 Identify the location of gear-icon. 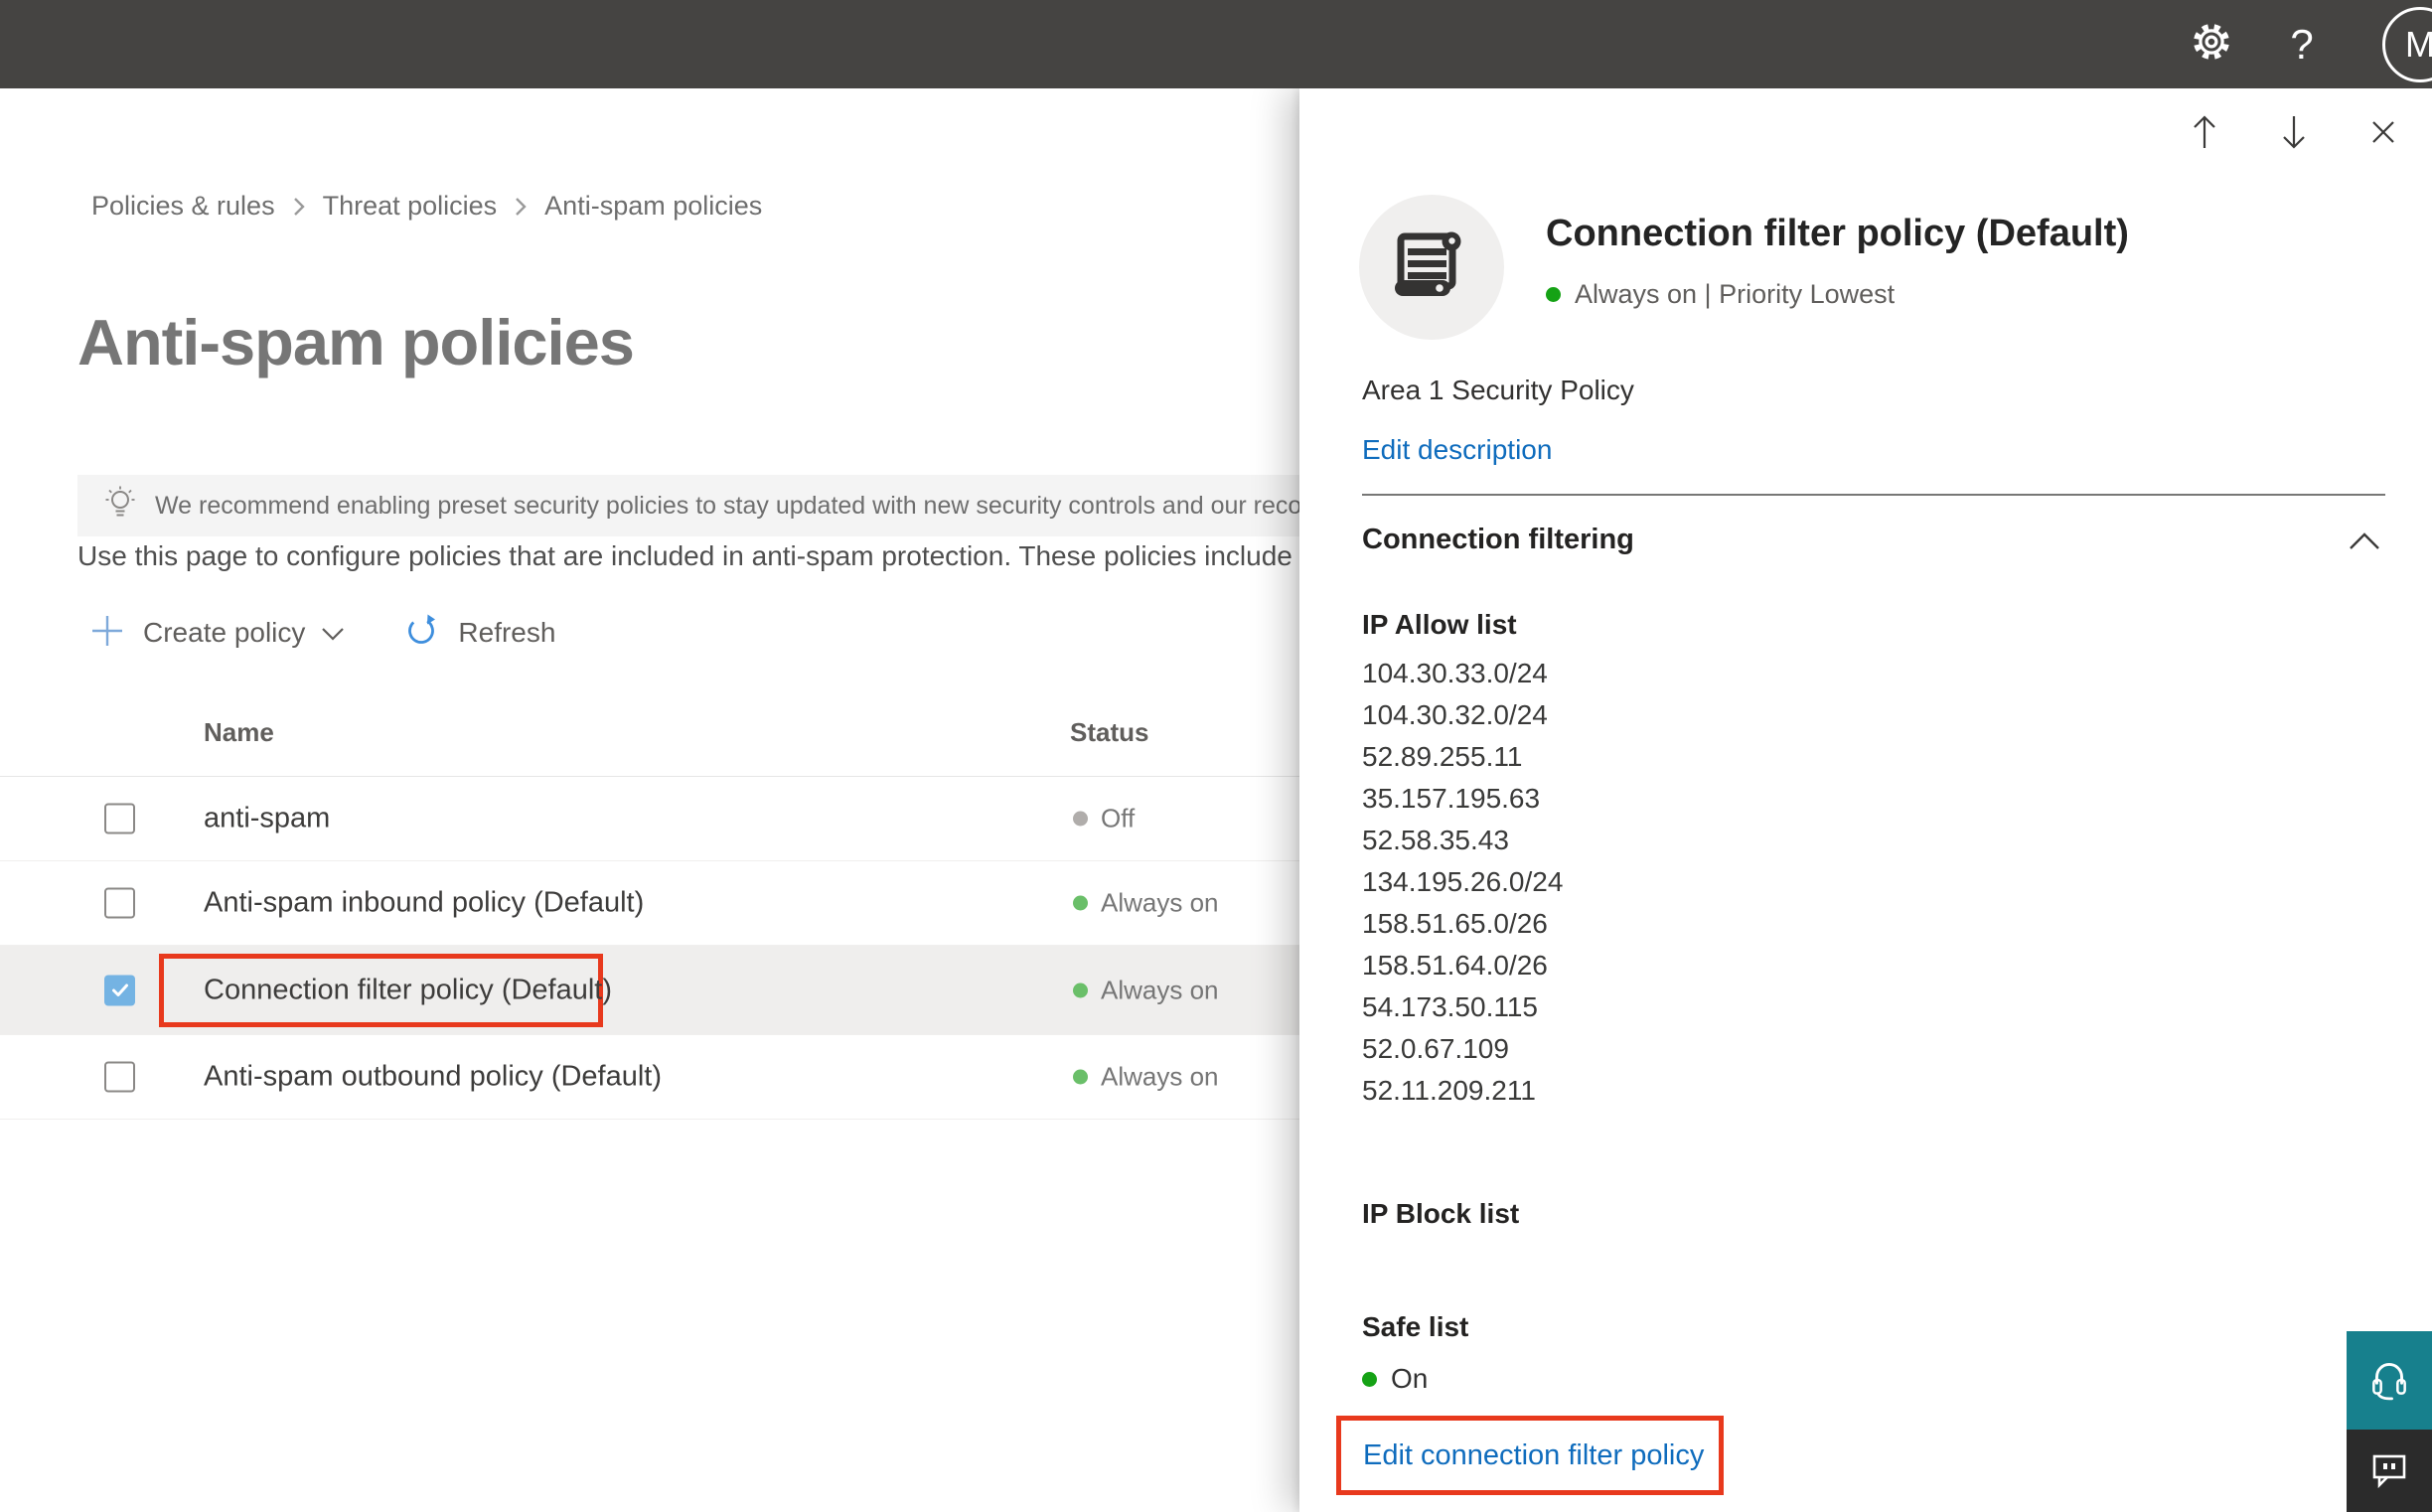
(2211, 44).